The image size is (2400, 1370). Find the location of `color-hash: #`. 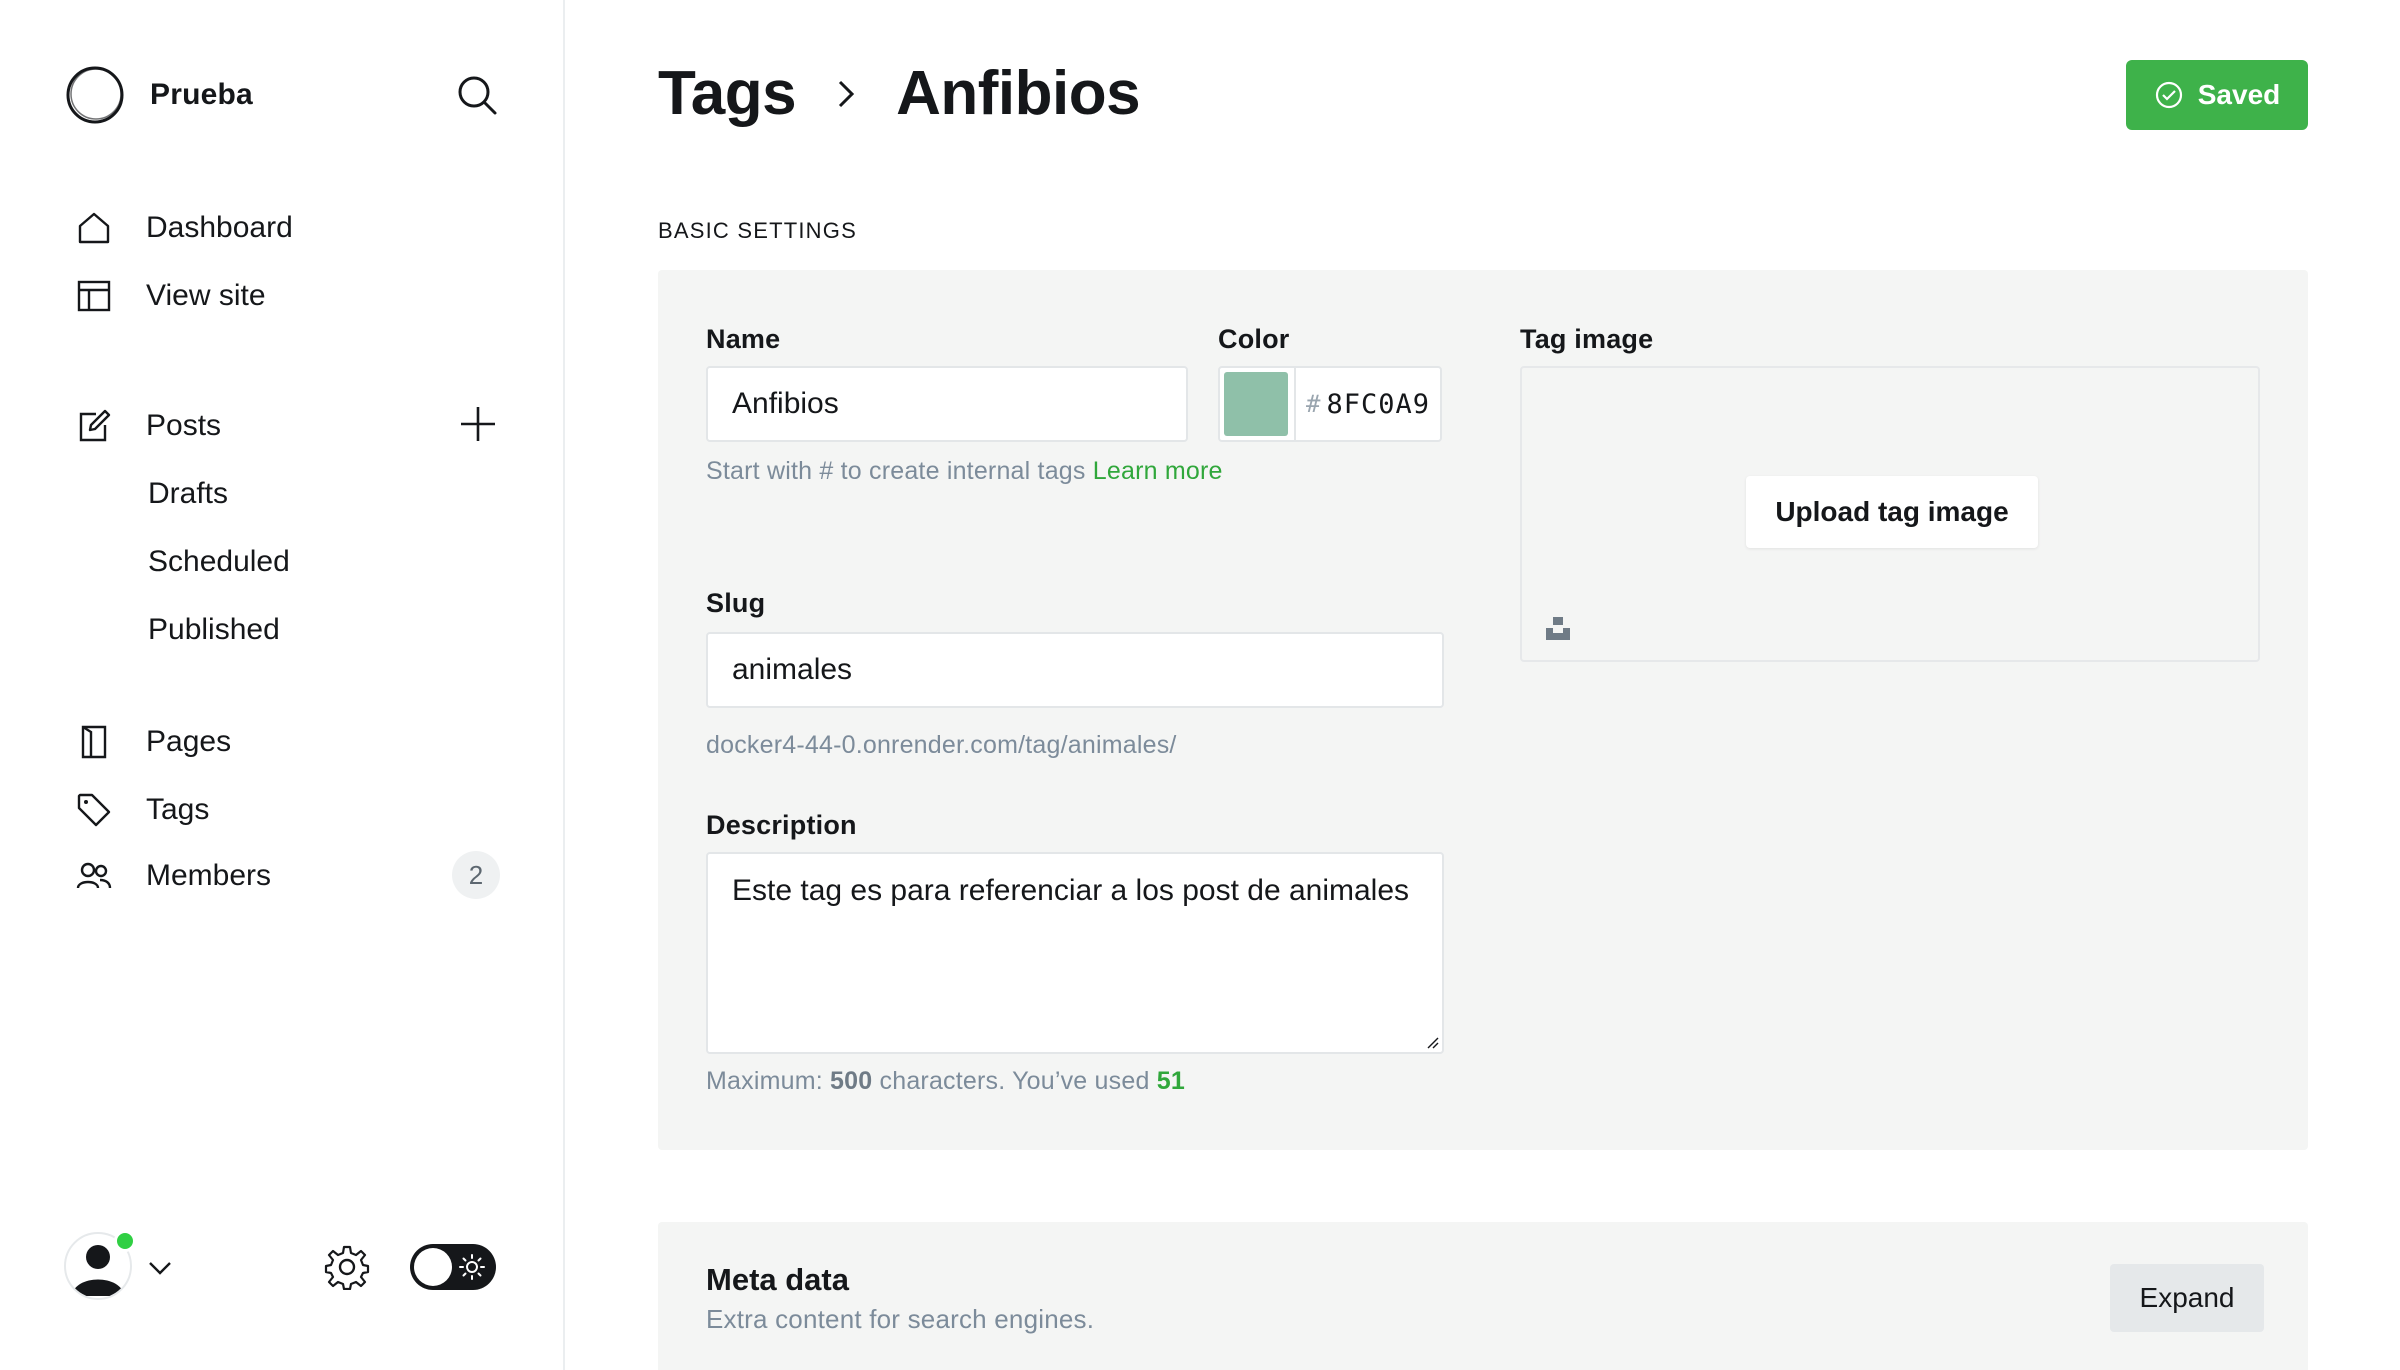

color-hash: # is located at coordinates (1313, 404).